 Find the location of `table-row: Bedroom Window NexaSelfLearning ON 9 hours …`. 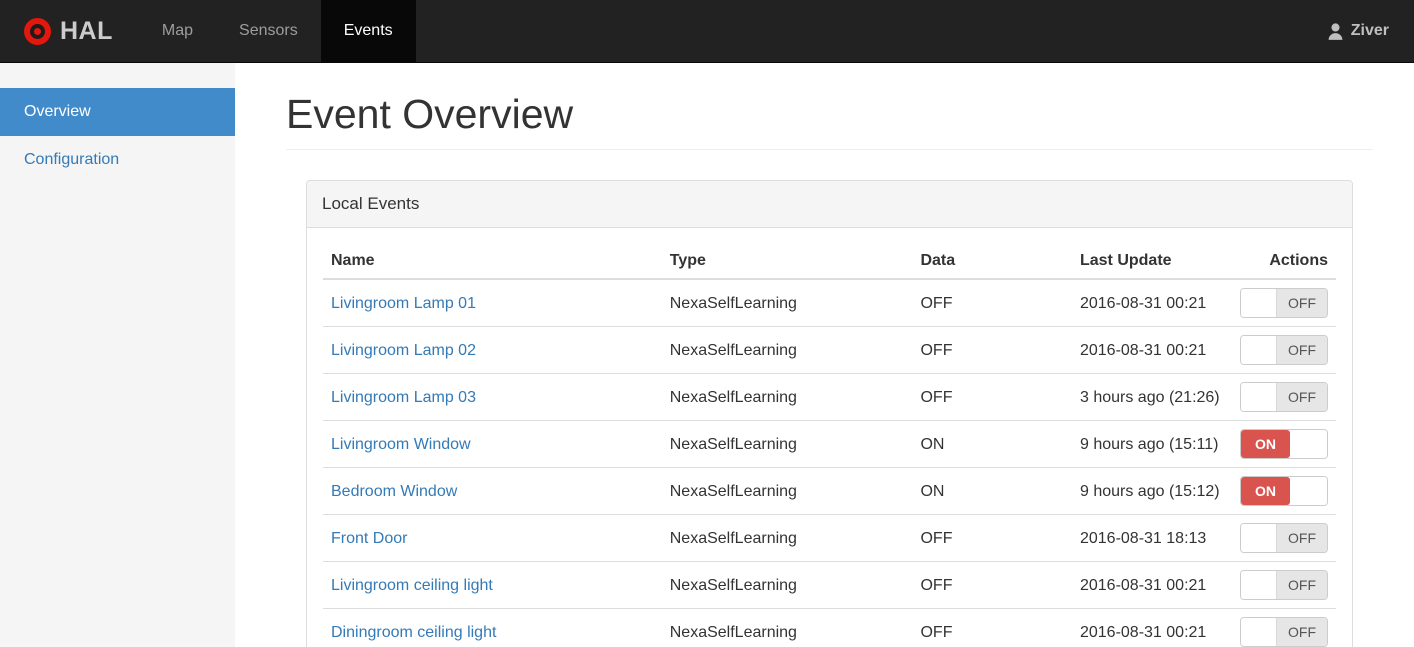

table-row: Bedroom Window NexaSelfLearning ON 9 hours … is located at coordinates (829, 491).